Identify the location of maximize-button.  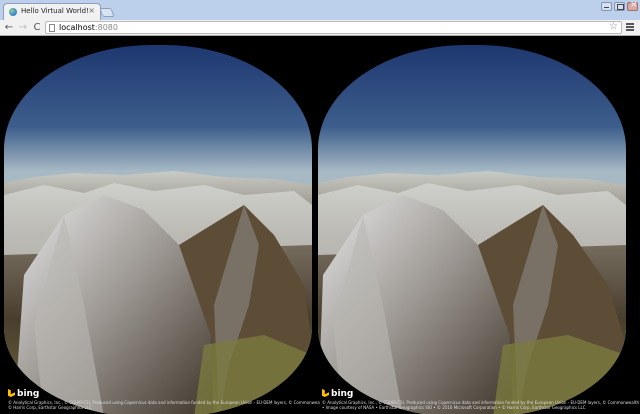
(619, 6).